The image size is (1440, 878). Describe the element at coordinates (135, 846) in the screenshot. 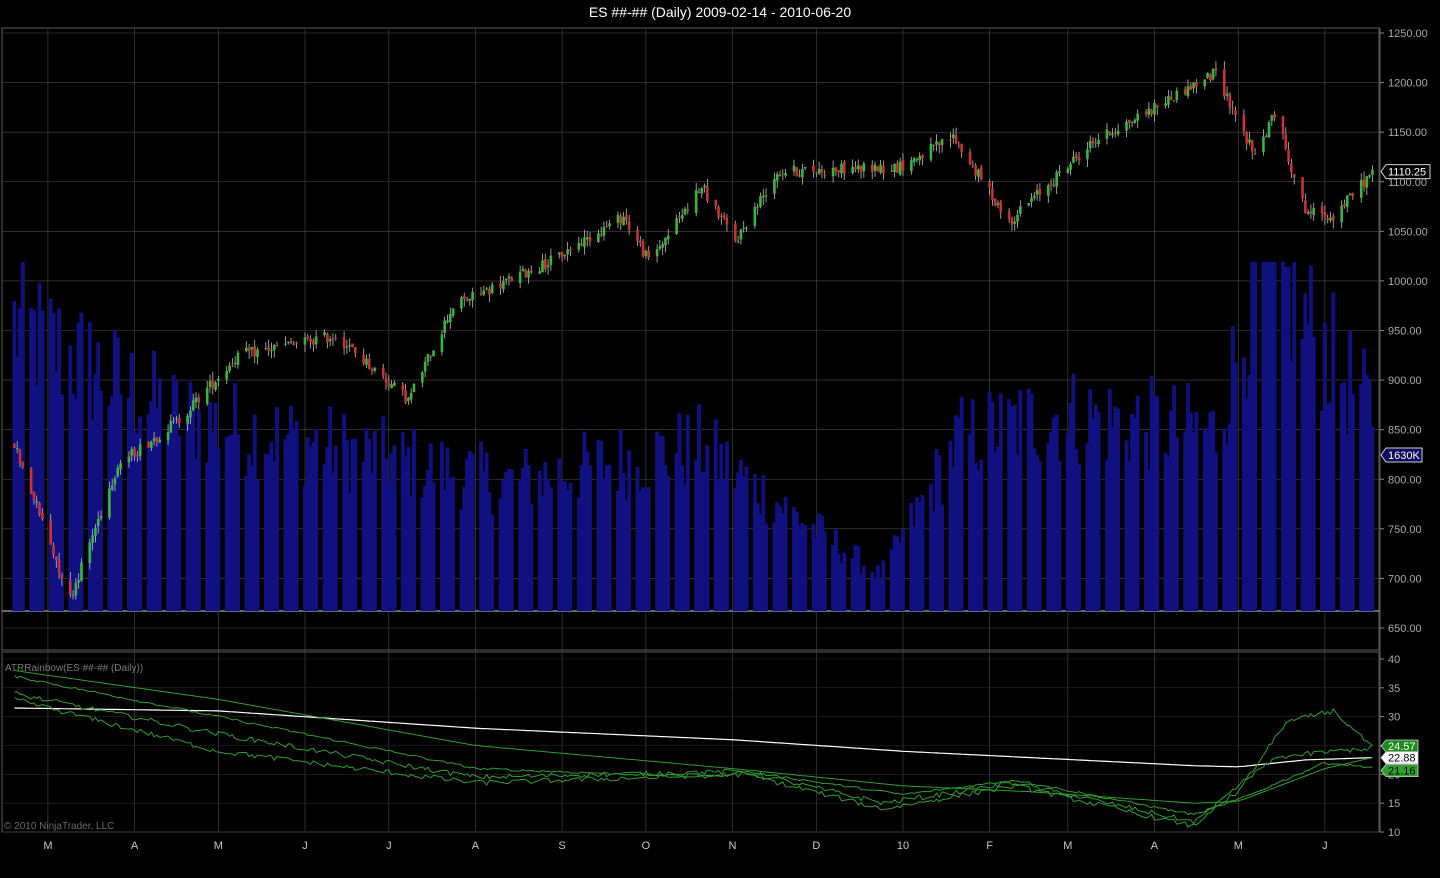

I see `month-label: A` at that location.